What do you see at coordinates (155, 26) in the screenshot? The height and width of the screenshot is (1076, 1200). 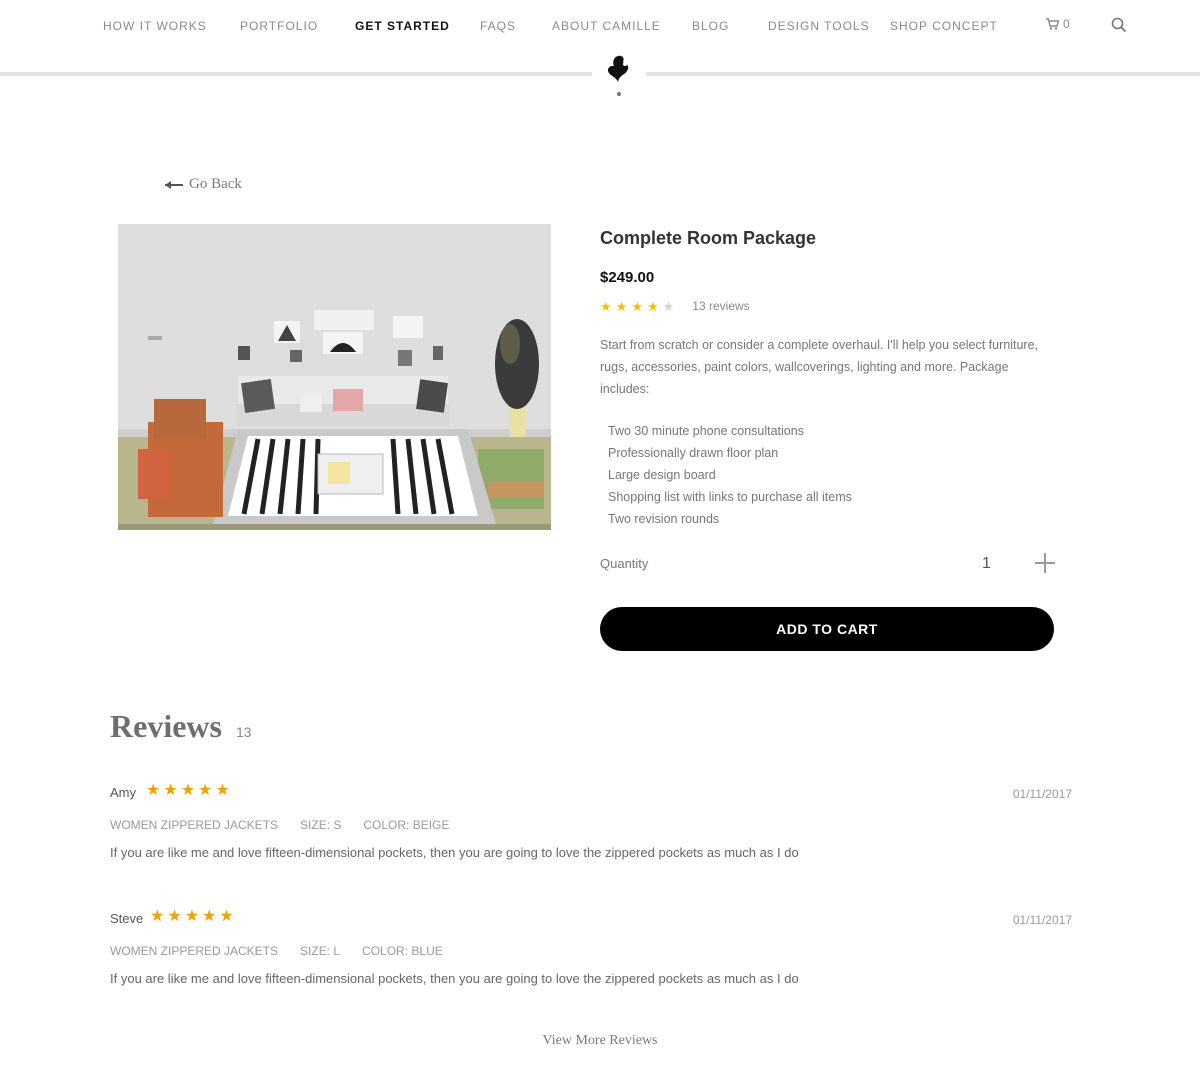 I see `nav-link-how-it-works: HOW IT WORKS` at bounding box center [155, 26].